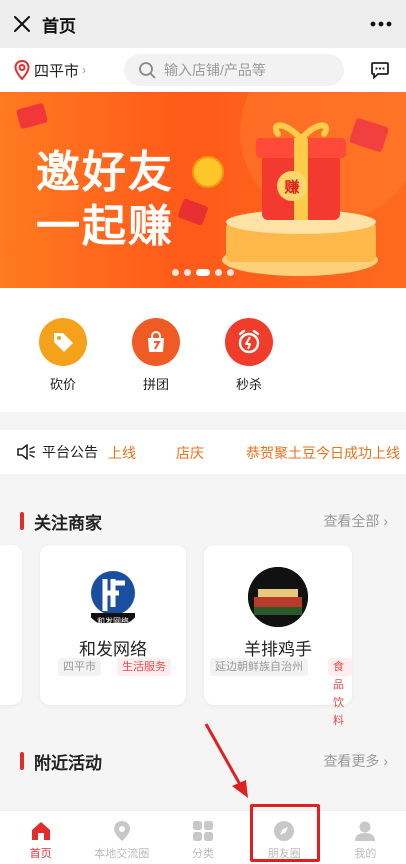 The width and height of the screenshot is (406, 864). I want to click on section-title: 附近活动, so click(68, 763).